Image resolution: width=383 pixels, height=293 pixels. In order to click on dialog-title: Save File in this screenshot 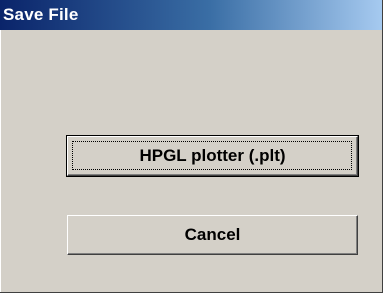, I will do `click(41, 14)`.